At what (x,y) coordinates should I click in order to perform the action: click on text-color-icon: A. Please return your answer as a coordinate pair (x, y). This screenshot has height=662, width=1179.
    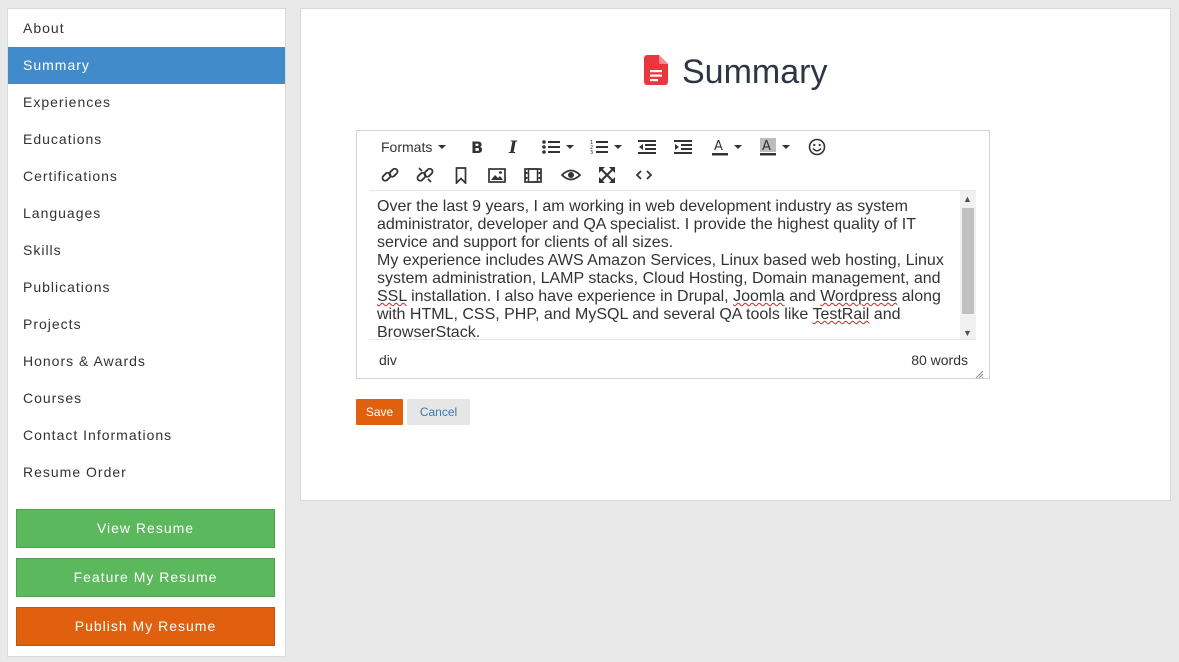
    Looking at the image, I should click on (727, 147).